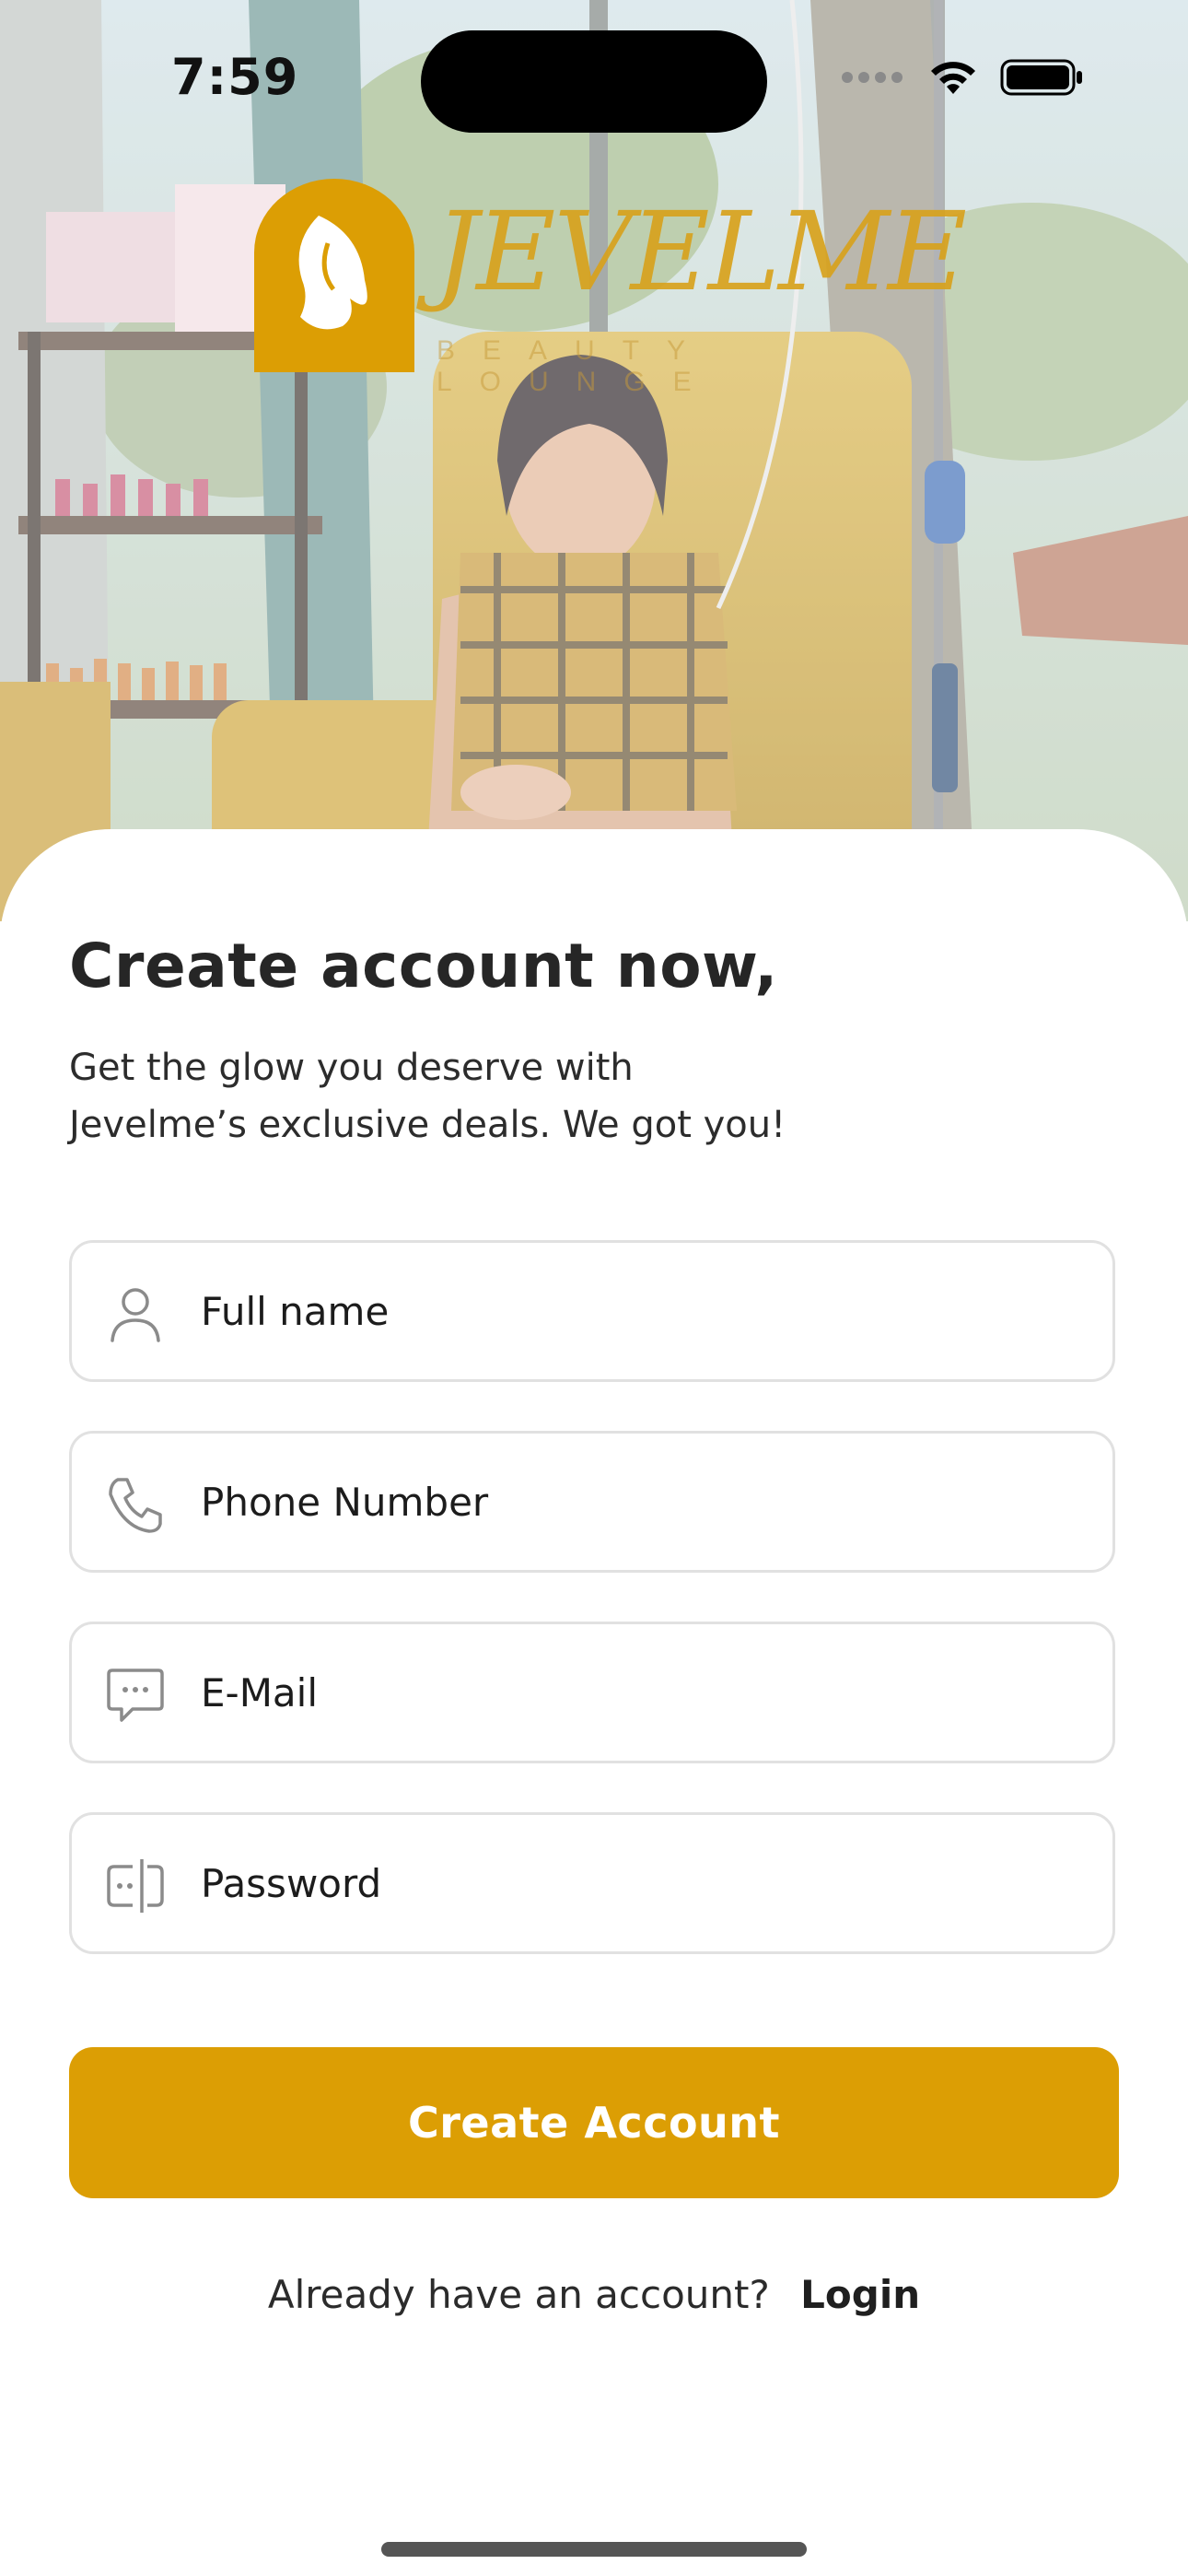 Image resolution: width=1188 pixels, height=2576 pixels. What do you see at coordinates (423, 966) in the screenshot?
I see `page-title: Create account now,` at bounding box center [423, 966].